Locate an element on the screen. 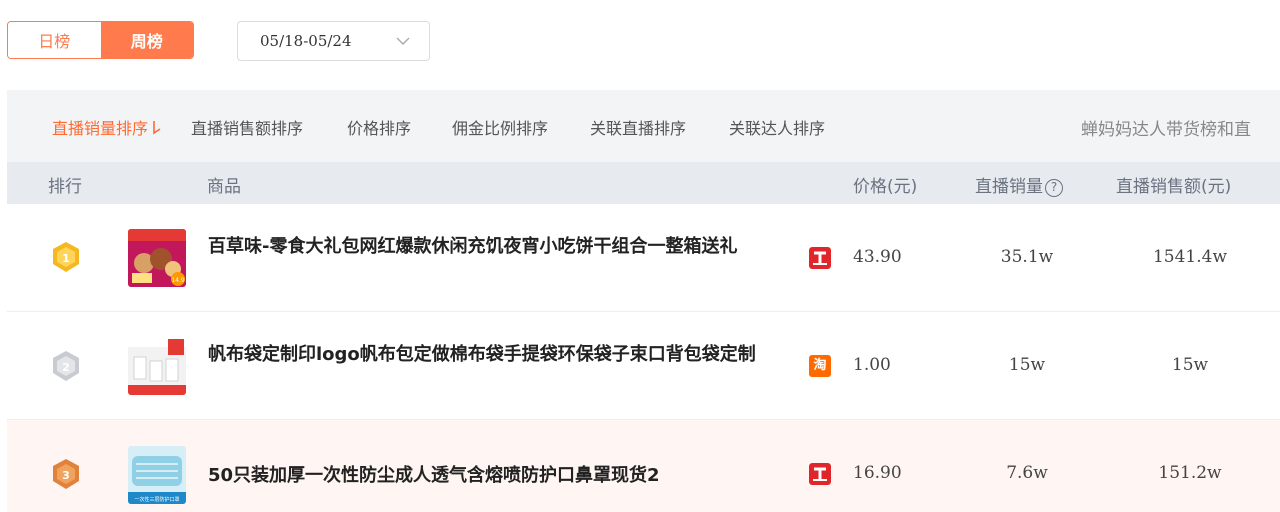  svg-text: 2 is located at coordinates (66, 367).